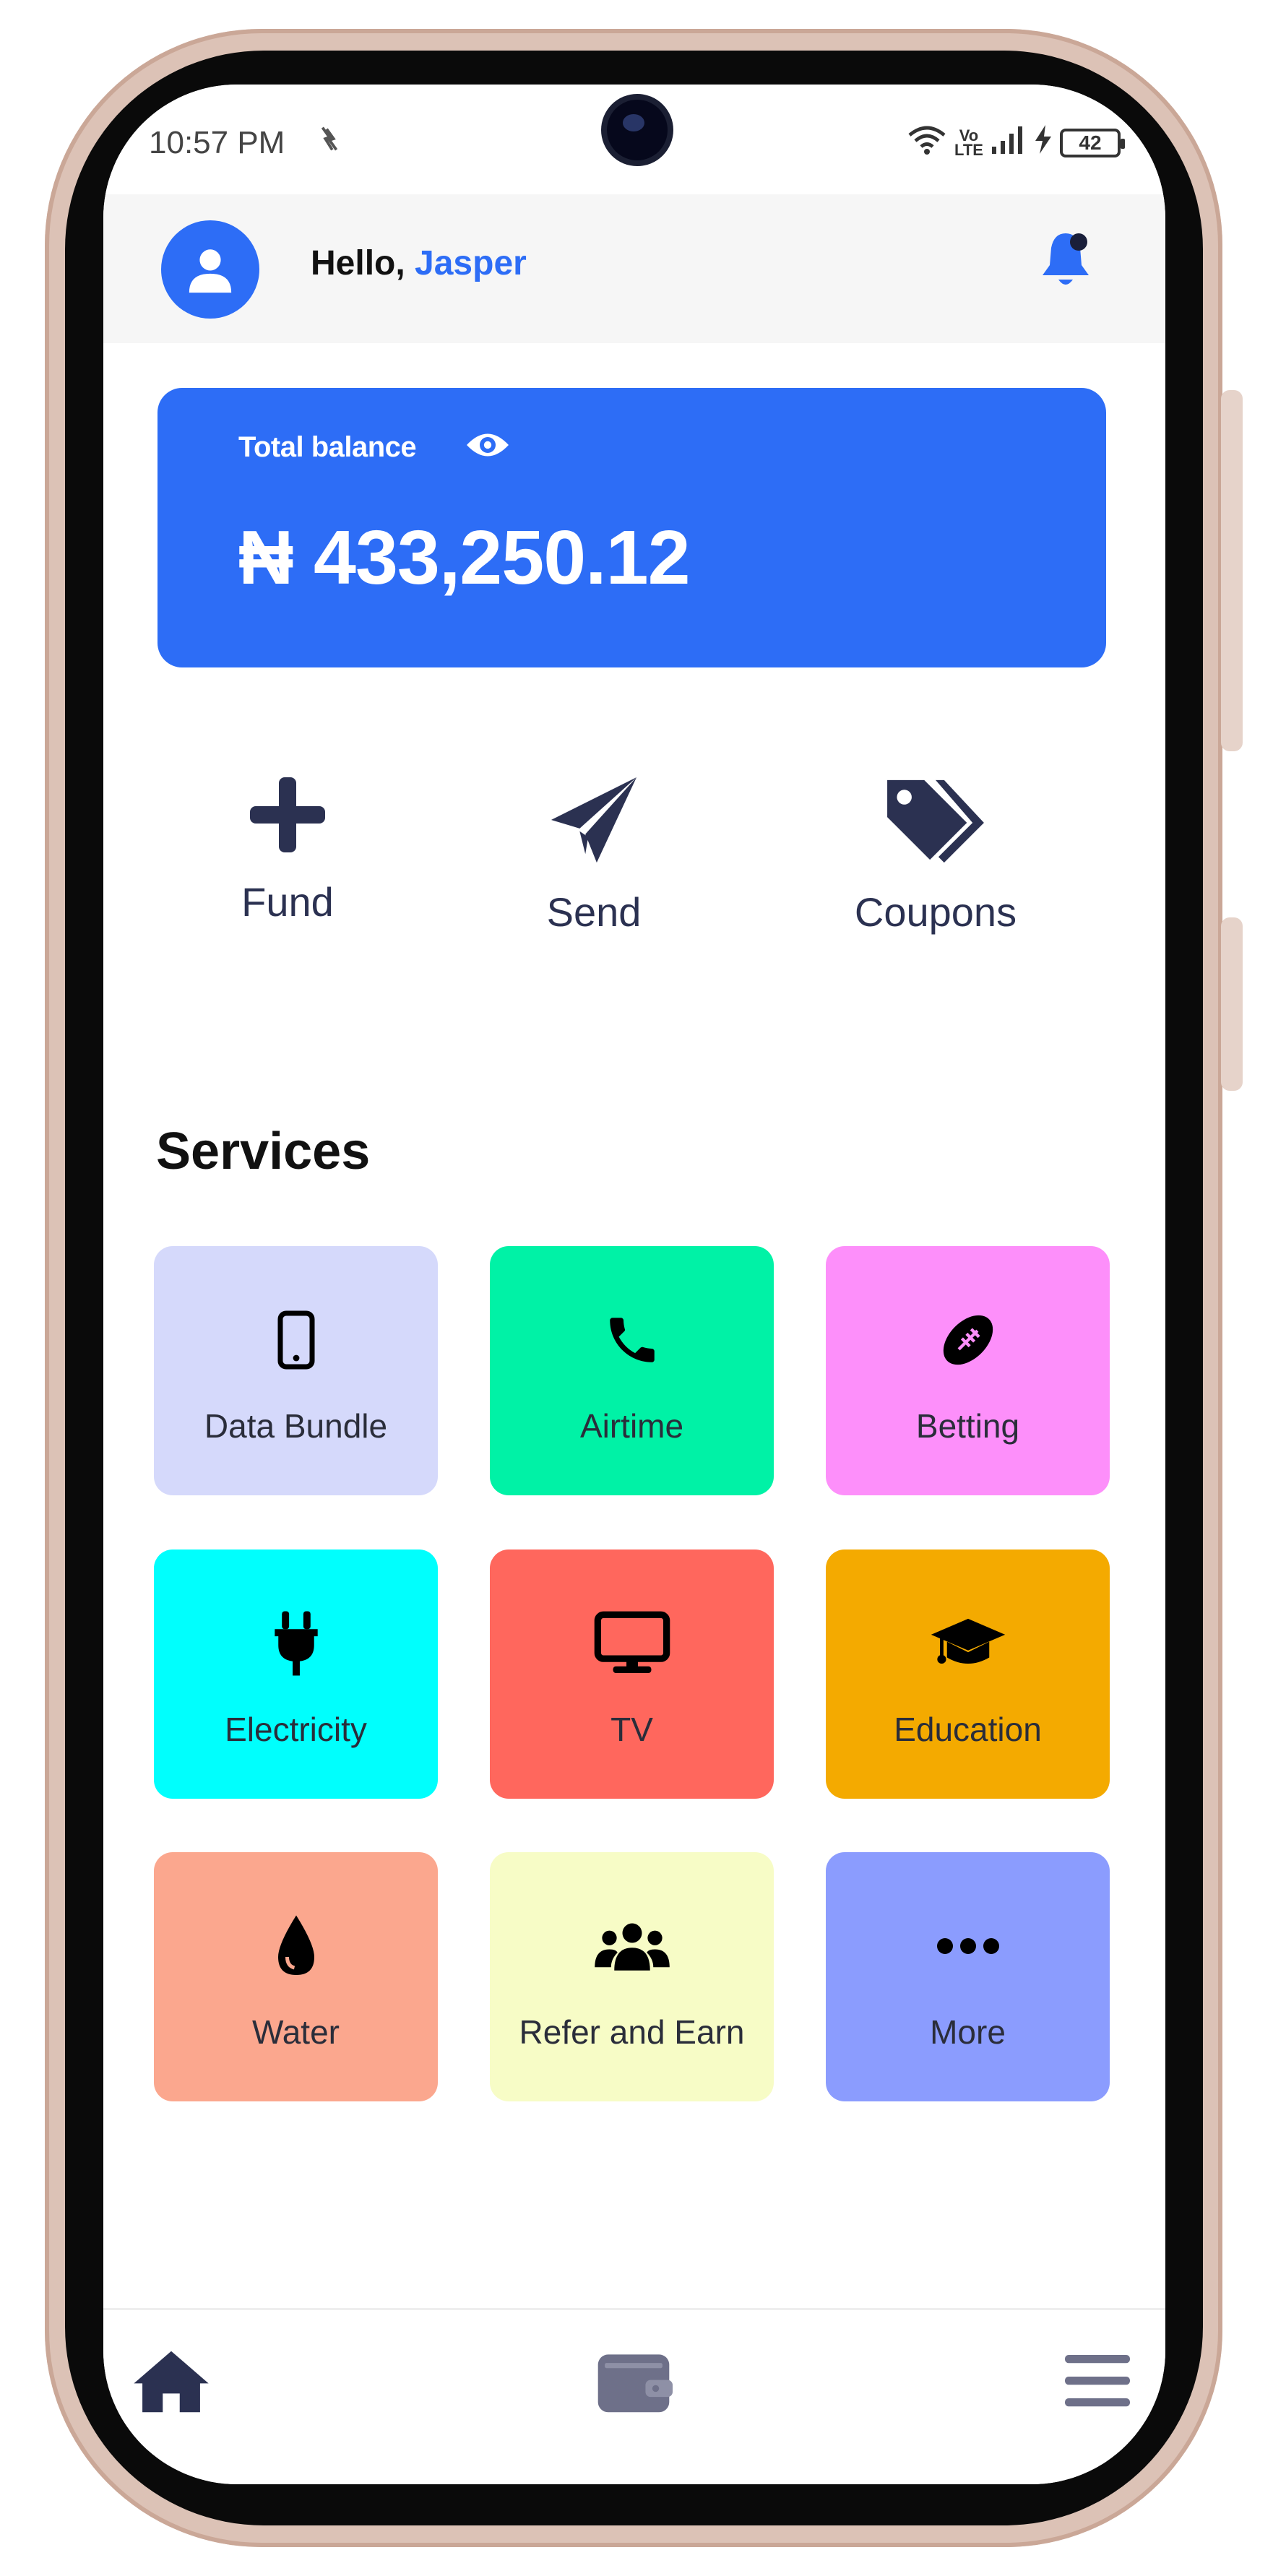  What do you see at coordinates (968, 1340) in the screenshot?
I see `football-icon` at bounding box center [968, 1340].